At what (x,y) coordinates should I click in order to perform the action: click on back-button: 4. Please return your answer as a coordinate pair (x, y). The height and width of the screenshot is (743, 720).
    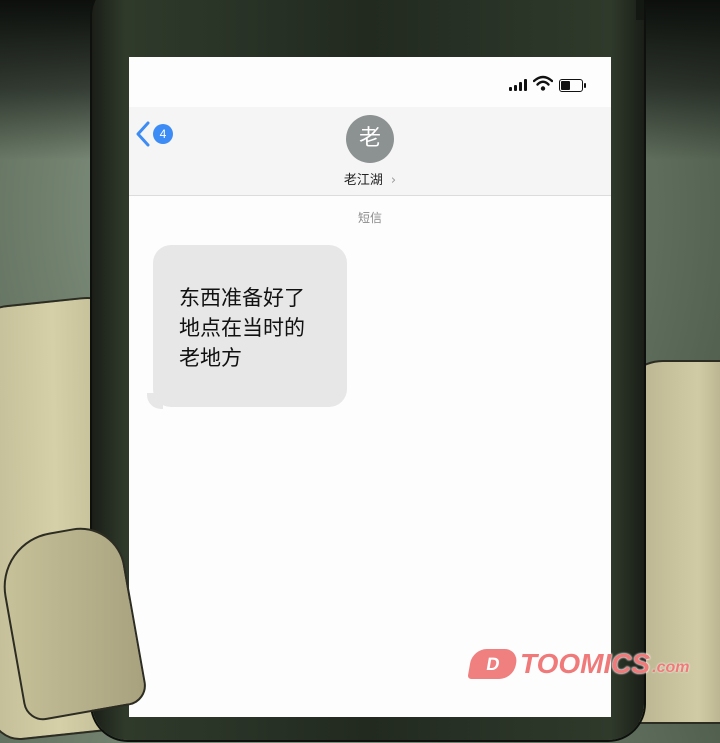
    Looking at the image, I should click on (154, 134).